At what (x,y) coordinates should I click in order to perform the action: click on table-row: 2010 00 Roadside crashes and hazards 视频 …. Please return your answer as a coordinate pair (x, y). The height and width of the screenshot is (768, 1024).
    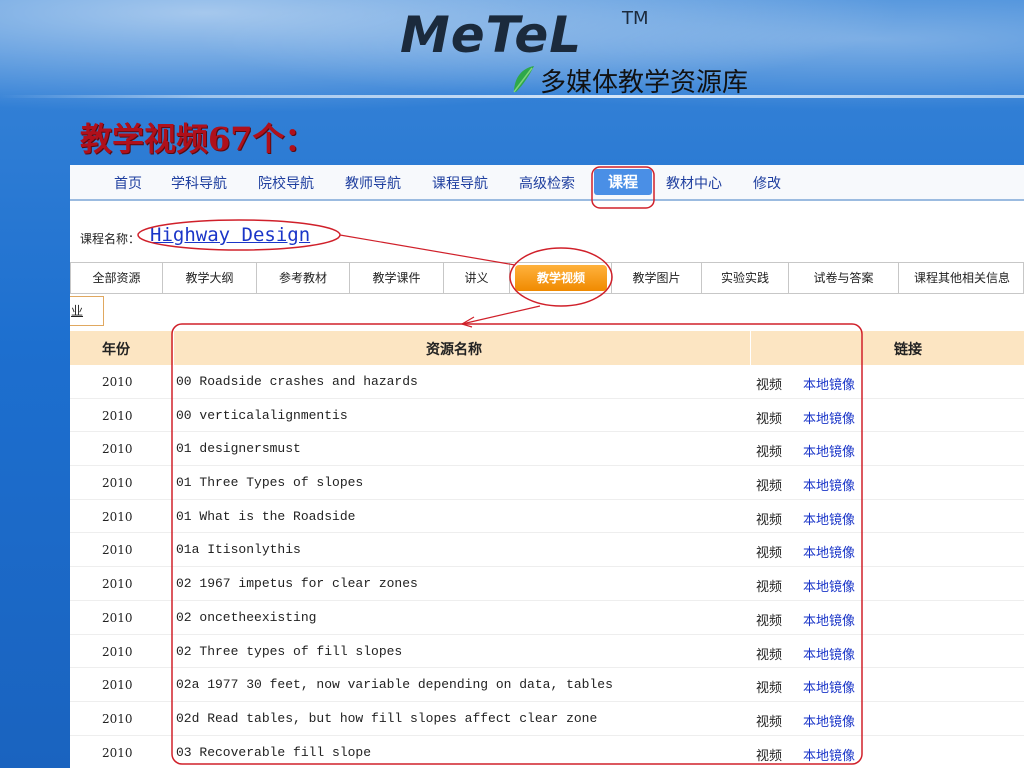
    Looking at the image, I should click on (547, 382).